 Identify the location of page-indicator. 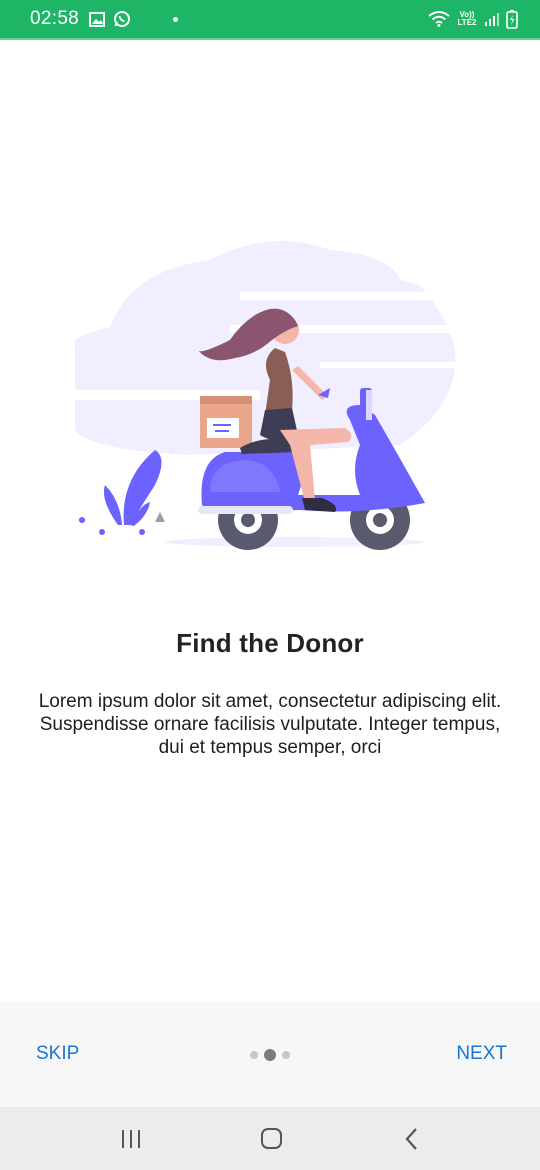
(270, 1055).